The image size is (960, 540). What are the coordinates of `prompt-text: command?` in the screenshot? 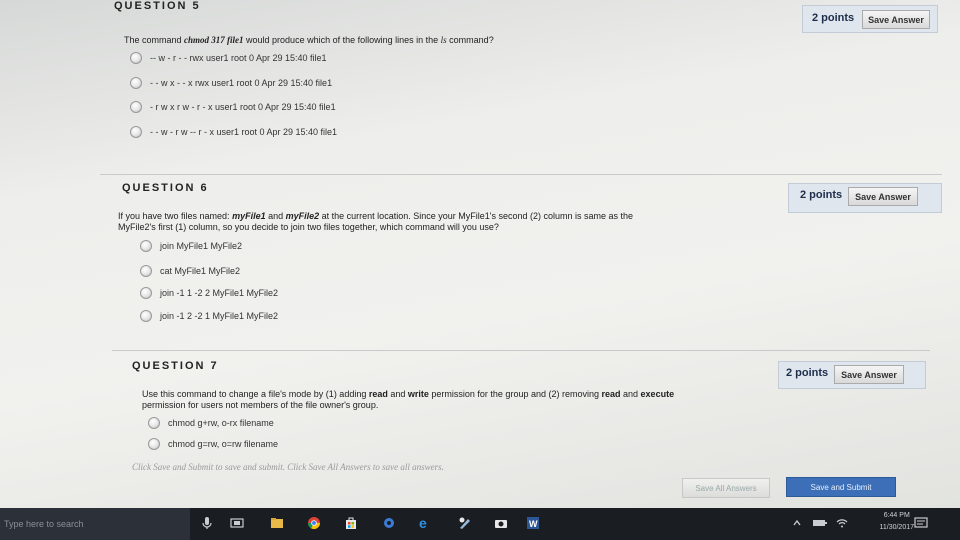 It's located at (470, 40).